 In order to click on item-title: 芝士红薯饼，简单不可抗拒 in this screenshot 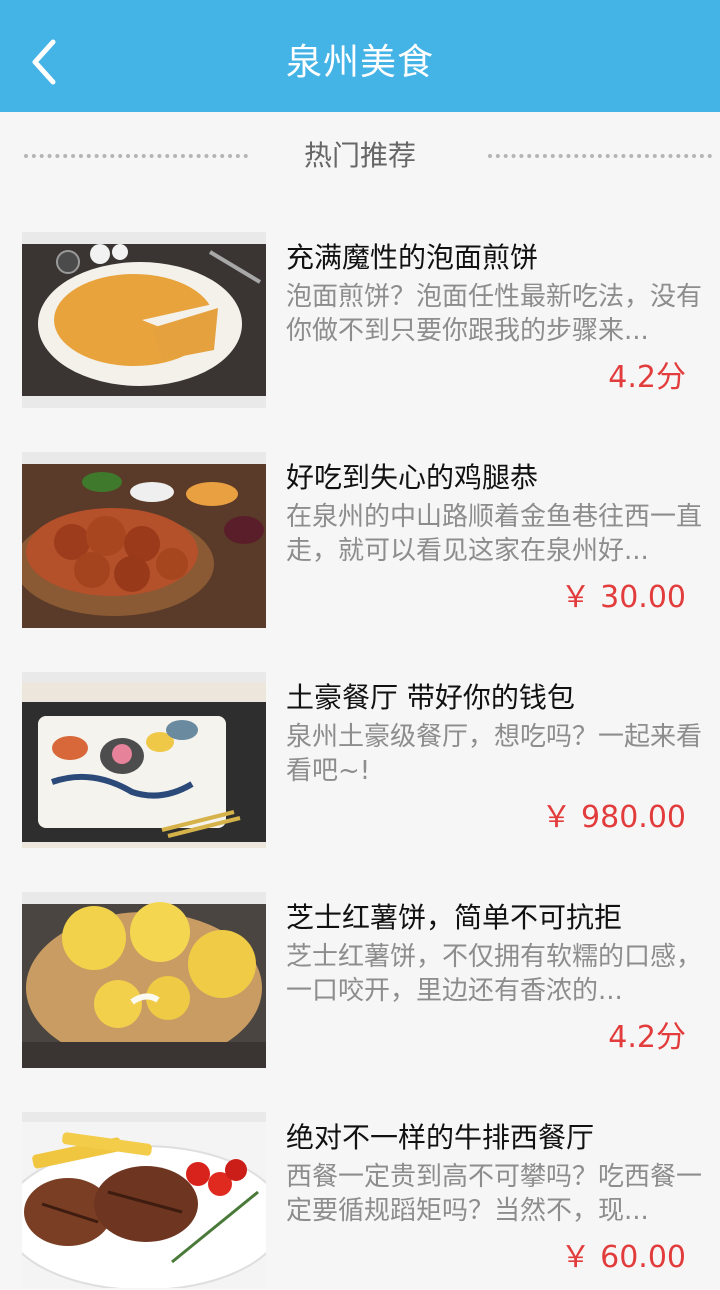, I will do `click(454, 917)`.